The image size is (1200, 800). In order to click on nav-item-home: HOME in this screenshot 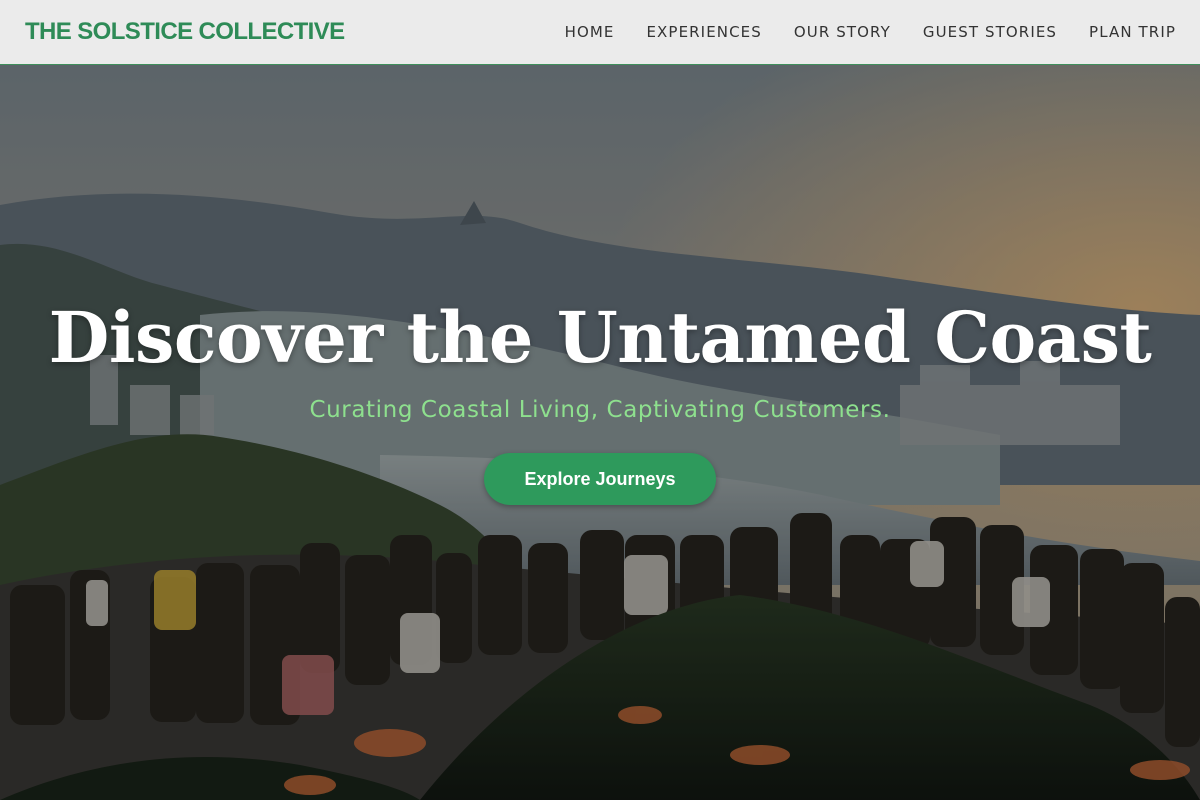, I will do `click(590, 32)`.